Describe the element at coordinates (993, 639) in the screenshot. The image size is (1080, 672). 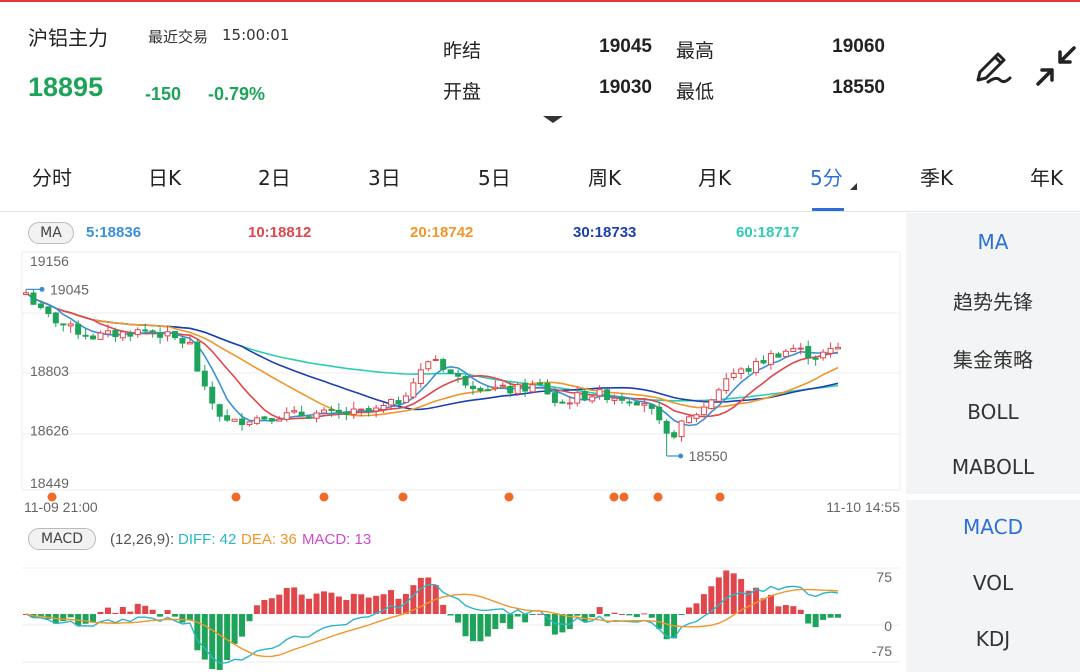
I see `panel-item-kdj: KDJ` at that location.